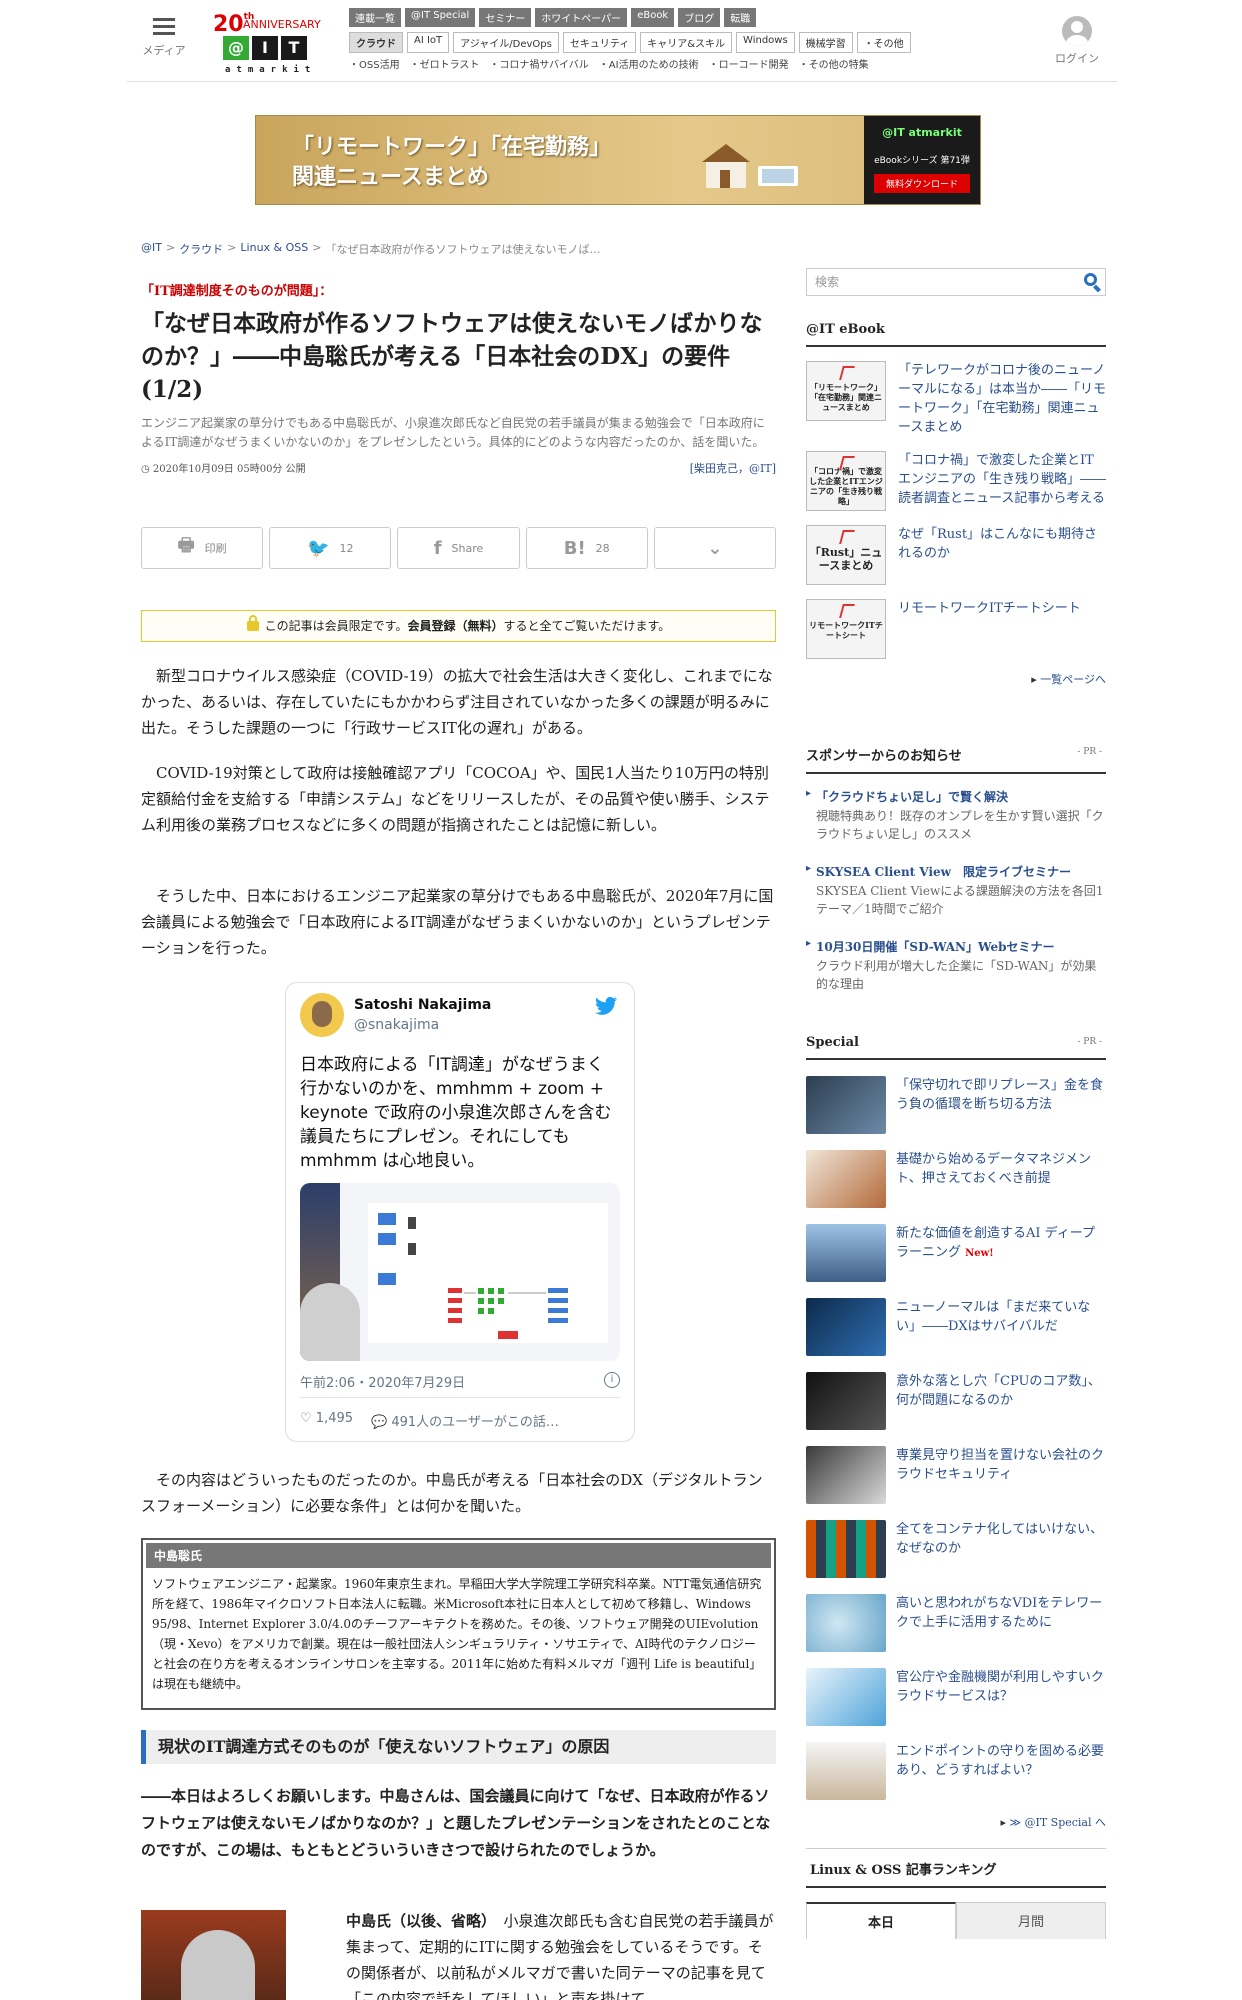 Image resolution: width=1242 pixels, height=2000 pixels. Describe the element at coordinates (164, 38) in the screenshot. I see `menu-button: メディア` at that location.